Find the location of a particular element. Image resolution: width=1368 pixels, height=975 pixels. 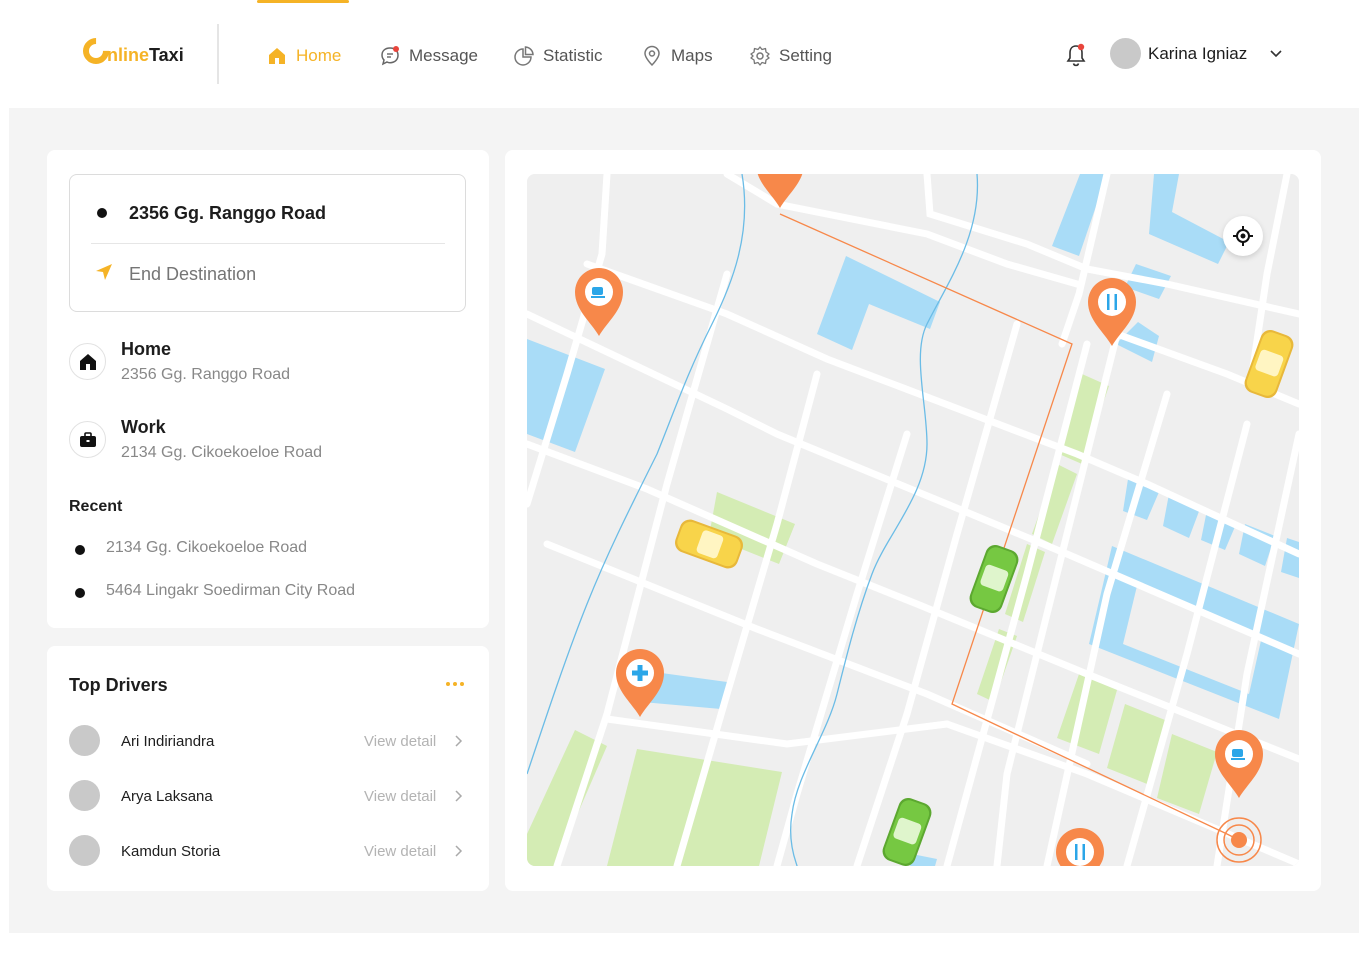

nav-maps: Maps is located at coordinates (695, 56).